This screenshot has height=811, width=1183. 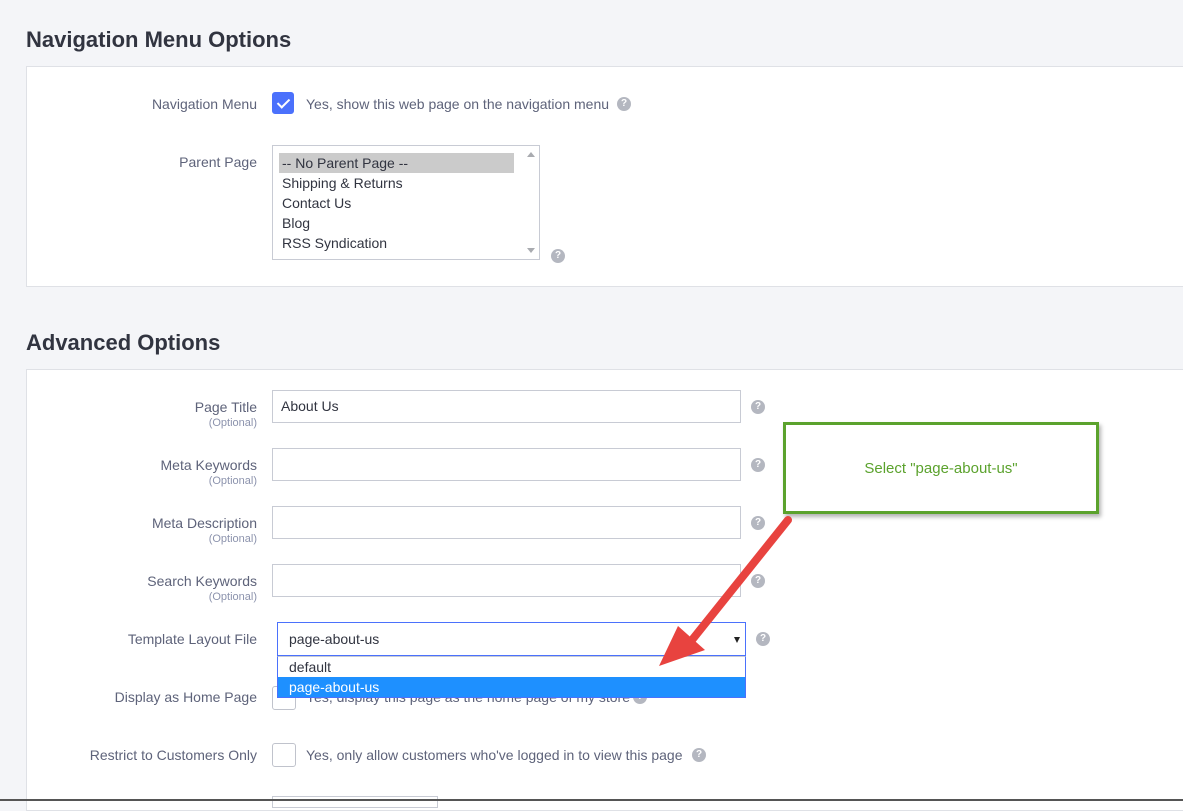 I want to click on page-title-label-text: Page Title, so click(x=225, y=407).